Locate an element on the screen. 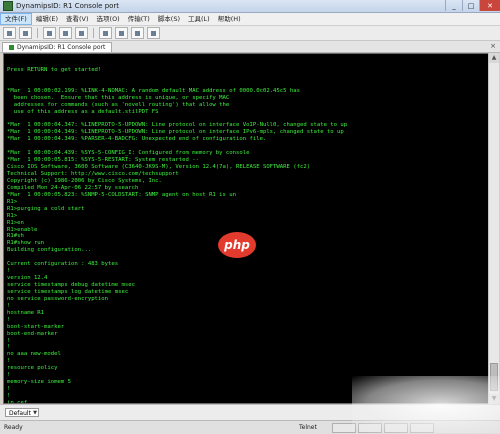 This screenshot has width=500, height=434. window-title: DynamipsID: R1 Console port is located at coordinates (68, 6).